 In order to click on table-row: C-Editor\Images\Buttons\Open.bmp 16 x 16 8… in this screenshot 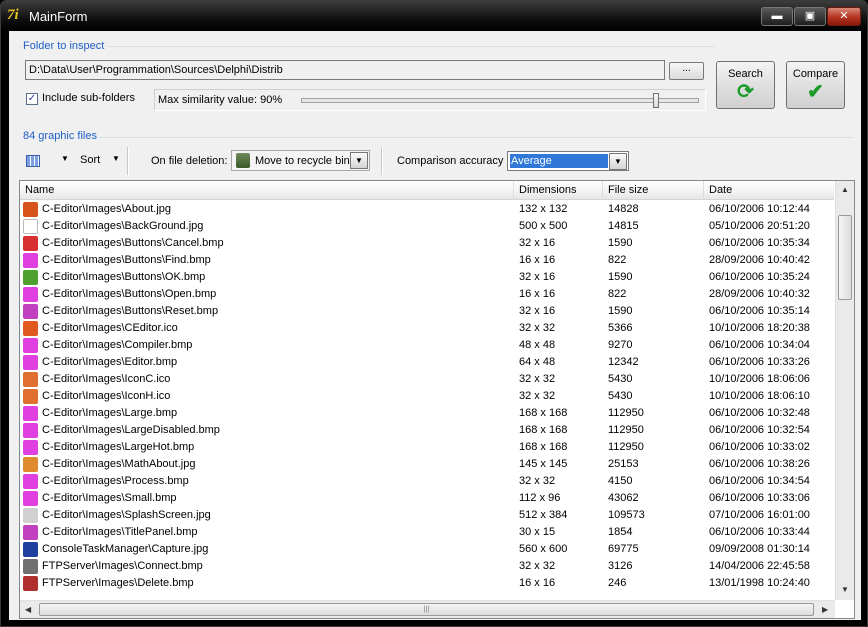, I will do `click(427, 294)`.